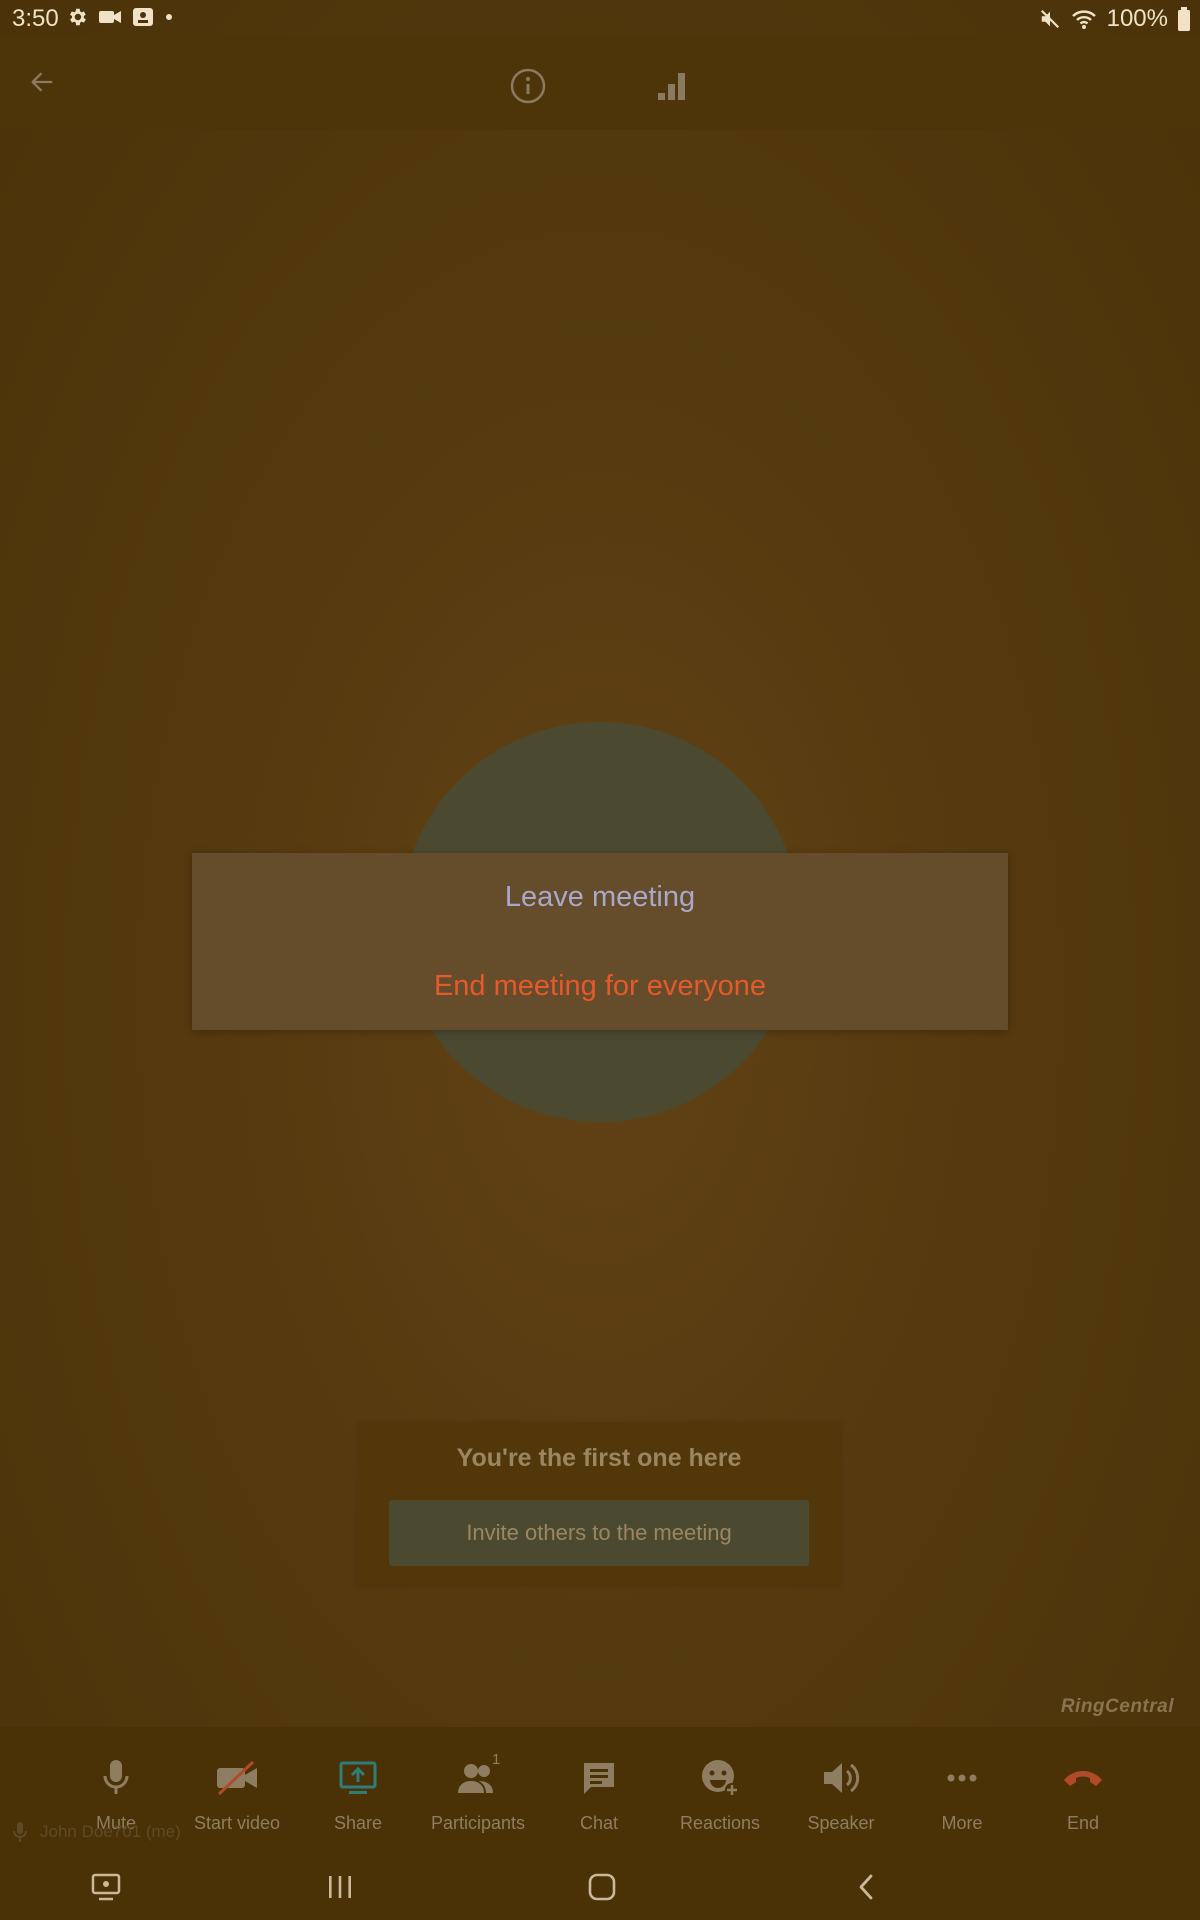 The width and height of the screenshot is (1200, 1920). What do you see at coordinates (20, 1832) in the screenshot?
I see `self-mic-icon` at bounding box center [20, 1832].